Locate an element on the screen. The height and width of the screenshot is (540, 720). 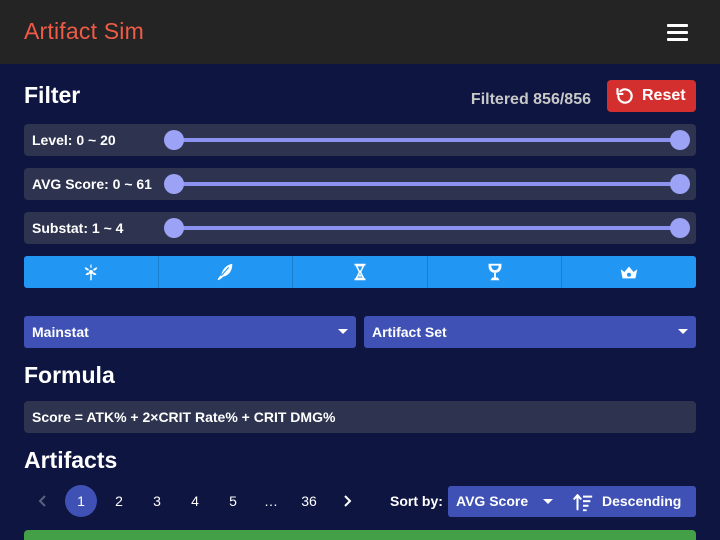
substat-slider: Substat: 1 ~ 4 is located at coordinates (360, 228).